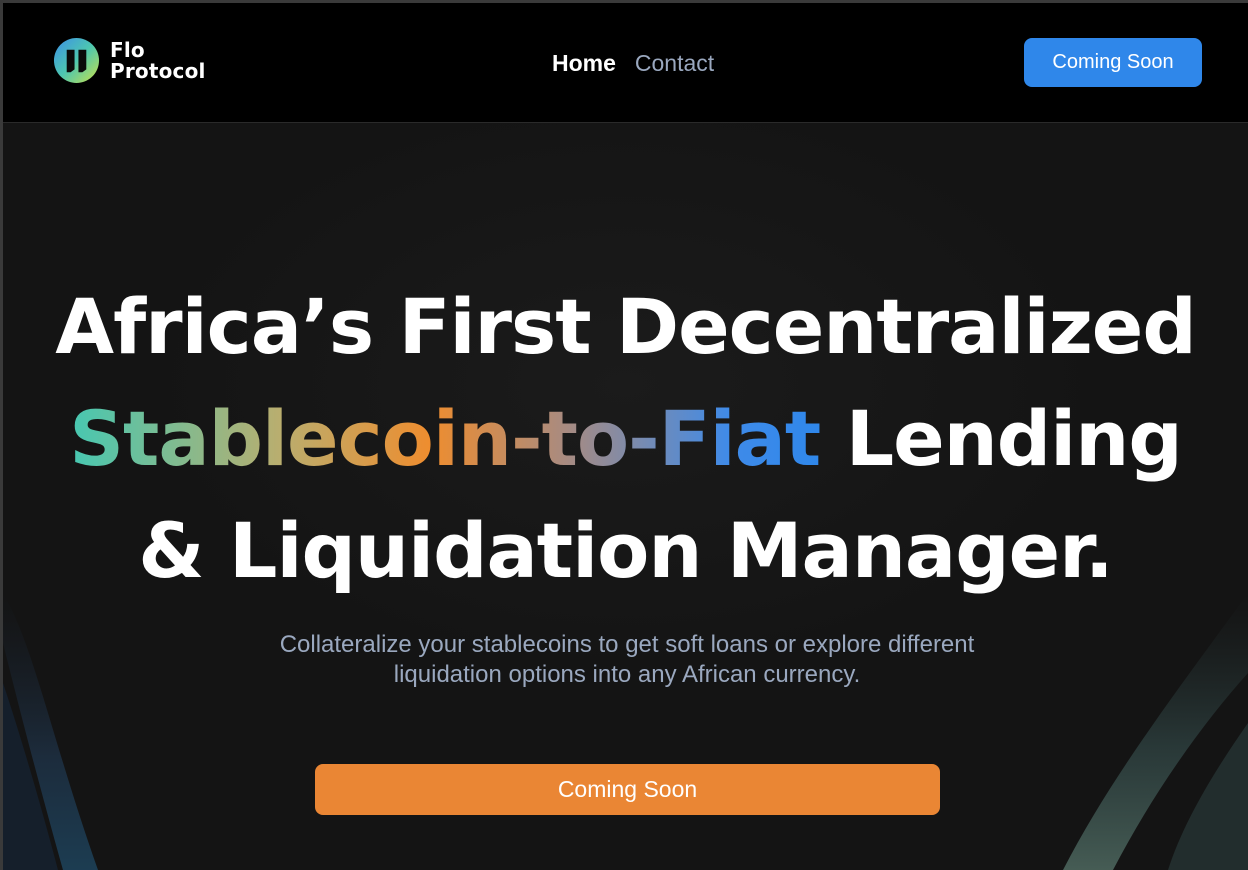  Describe the element at coordinates (584, 63) in the screenshot. I see `nav-home-link: Home` at that location.